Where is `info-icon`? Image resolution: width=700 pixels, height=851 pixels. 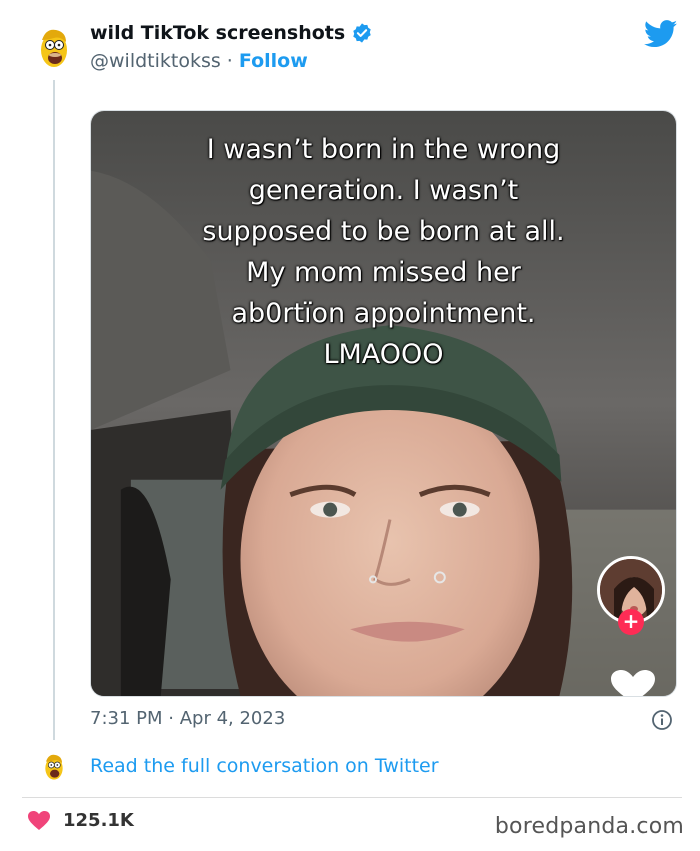 info-icon is located at coordinates (662, 720).